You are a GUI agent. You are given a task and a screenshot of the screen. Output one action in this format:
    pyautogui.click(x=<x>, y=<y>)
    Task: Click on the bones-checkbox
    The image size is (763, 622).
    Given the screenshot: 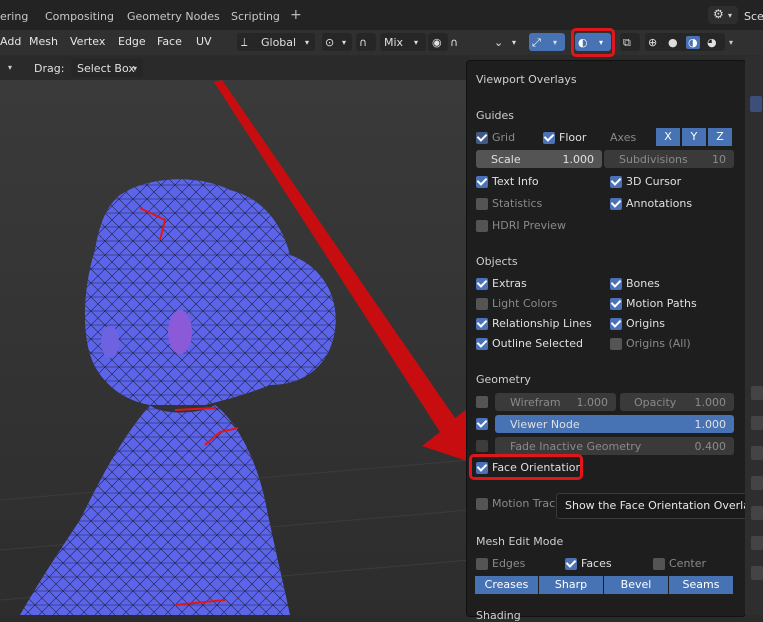 What is the action you would take?
    pyautogui.click(x=616, y=284)
    